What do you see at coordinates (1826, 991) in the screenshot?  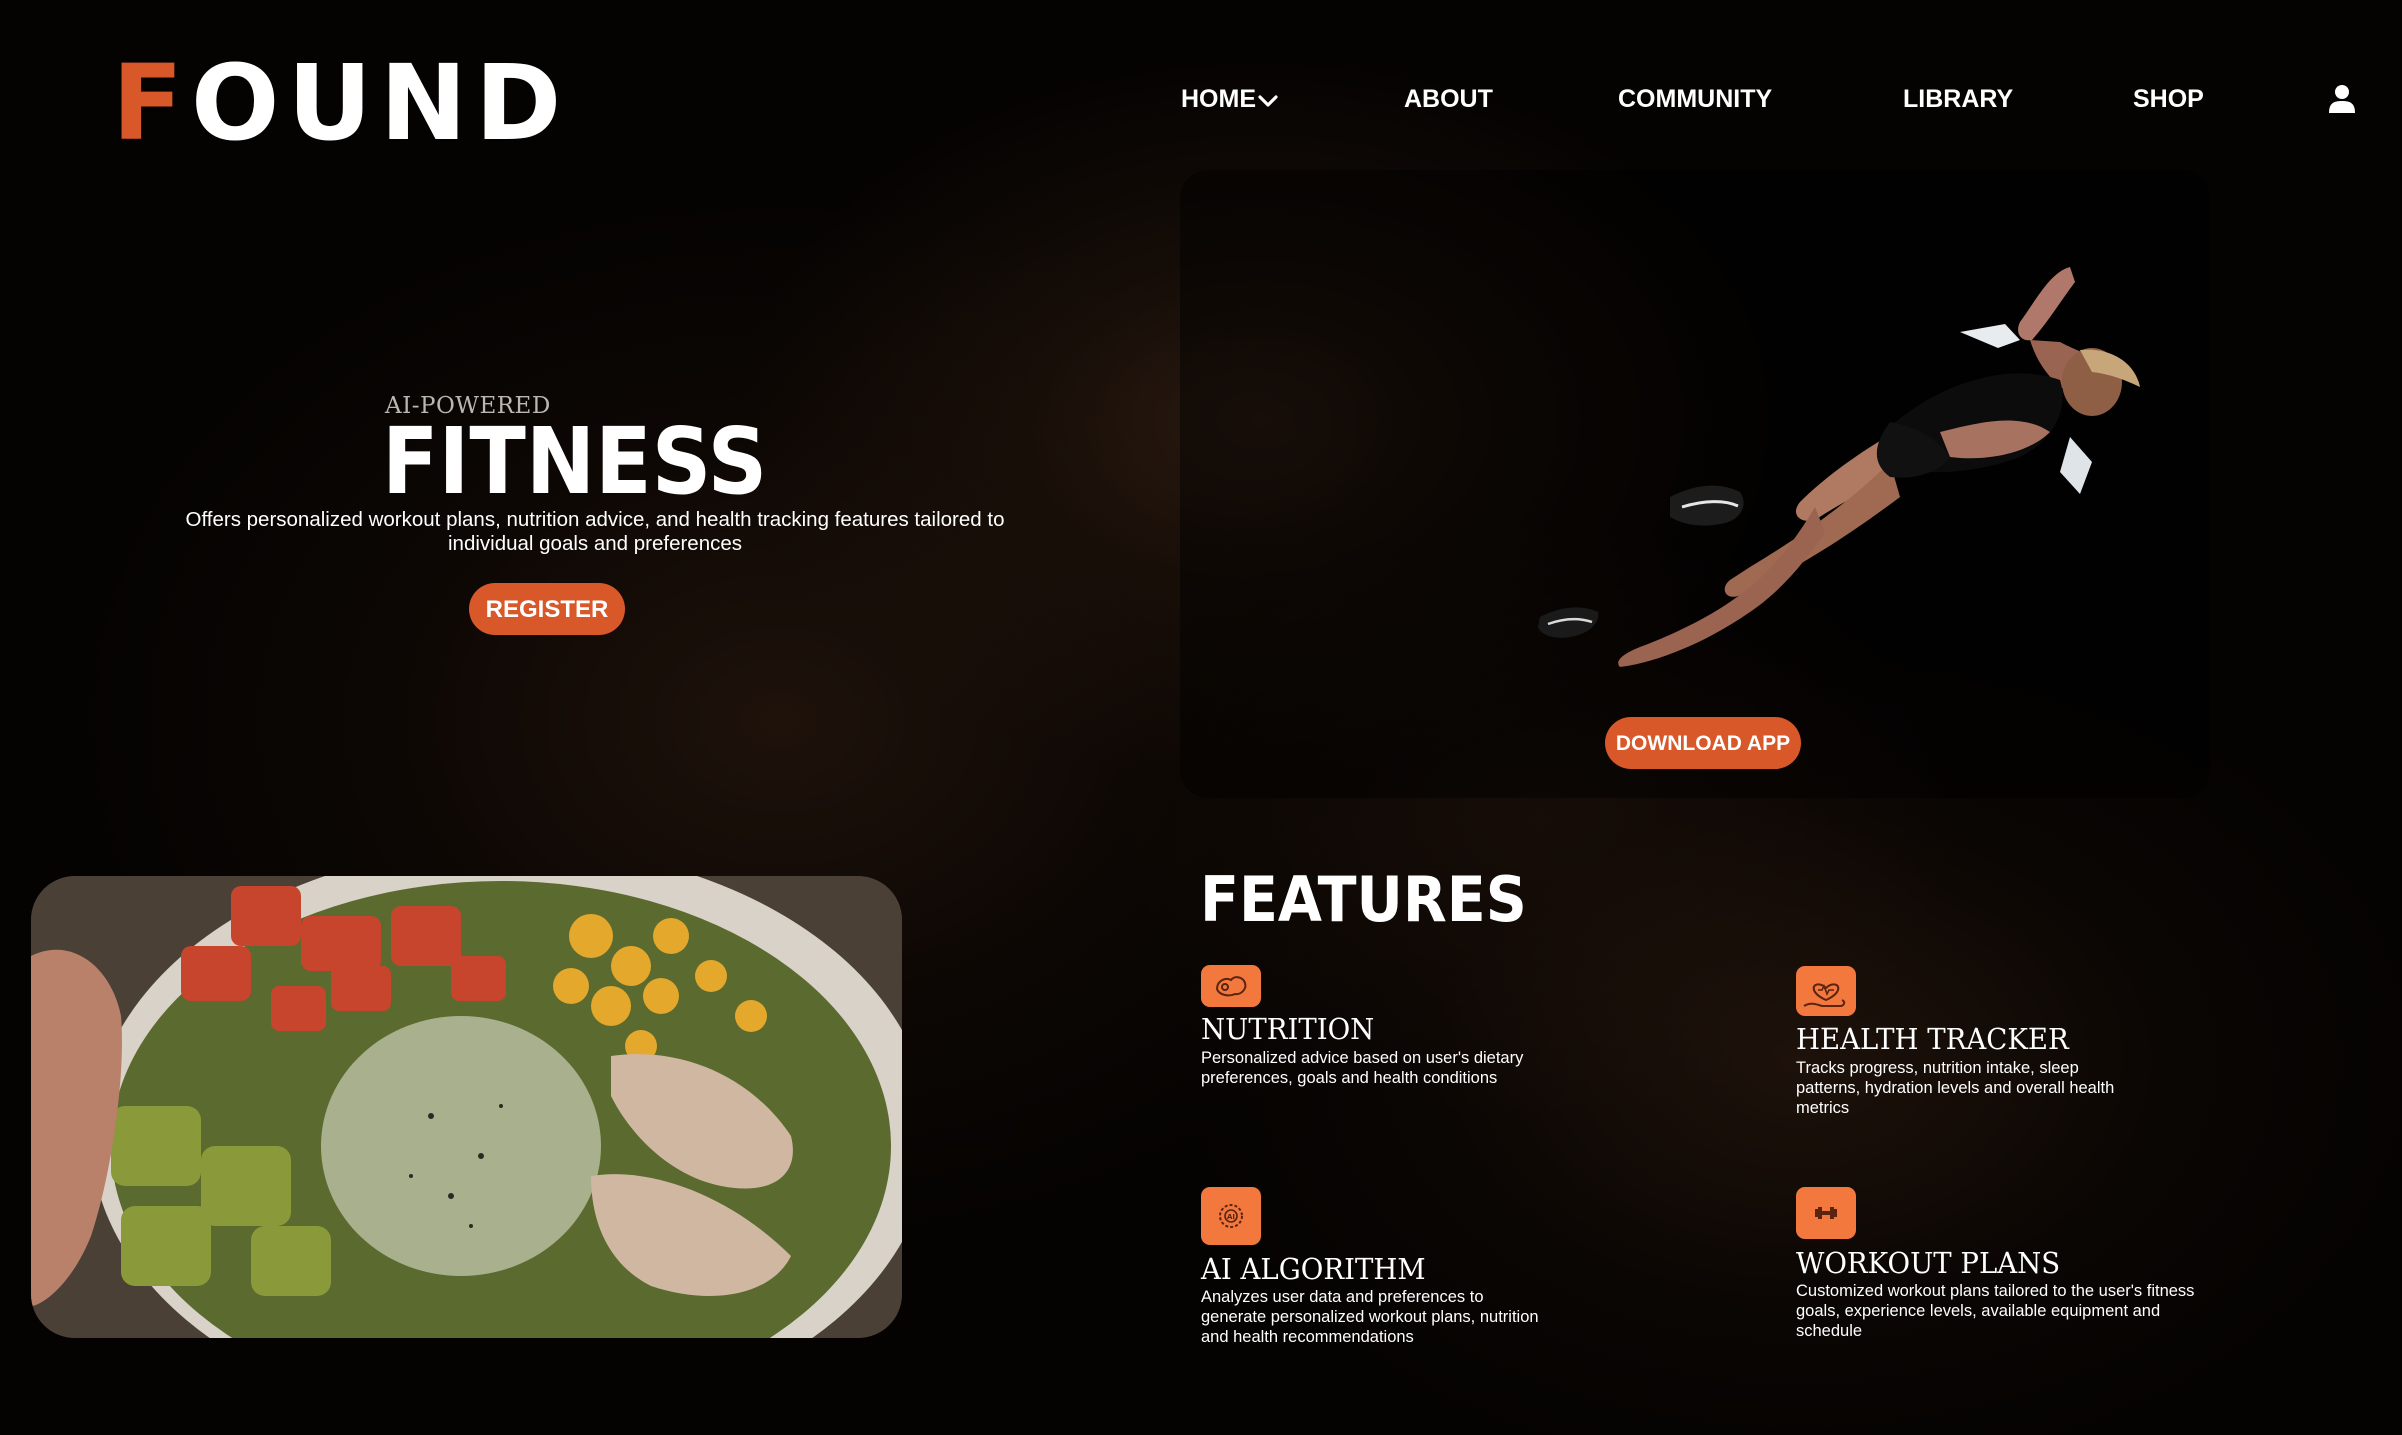 I see `heart-hand-icon` at bounding box center [1826, 991].